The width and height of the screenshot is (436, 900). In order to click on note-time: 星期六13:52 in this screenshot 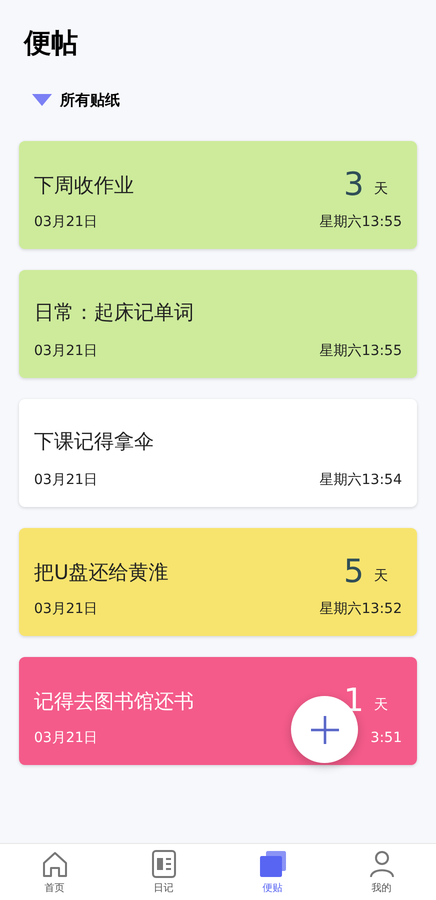, I will do `click(361, 609)`.